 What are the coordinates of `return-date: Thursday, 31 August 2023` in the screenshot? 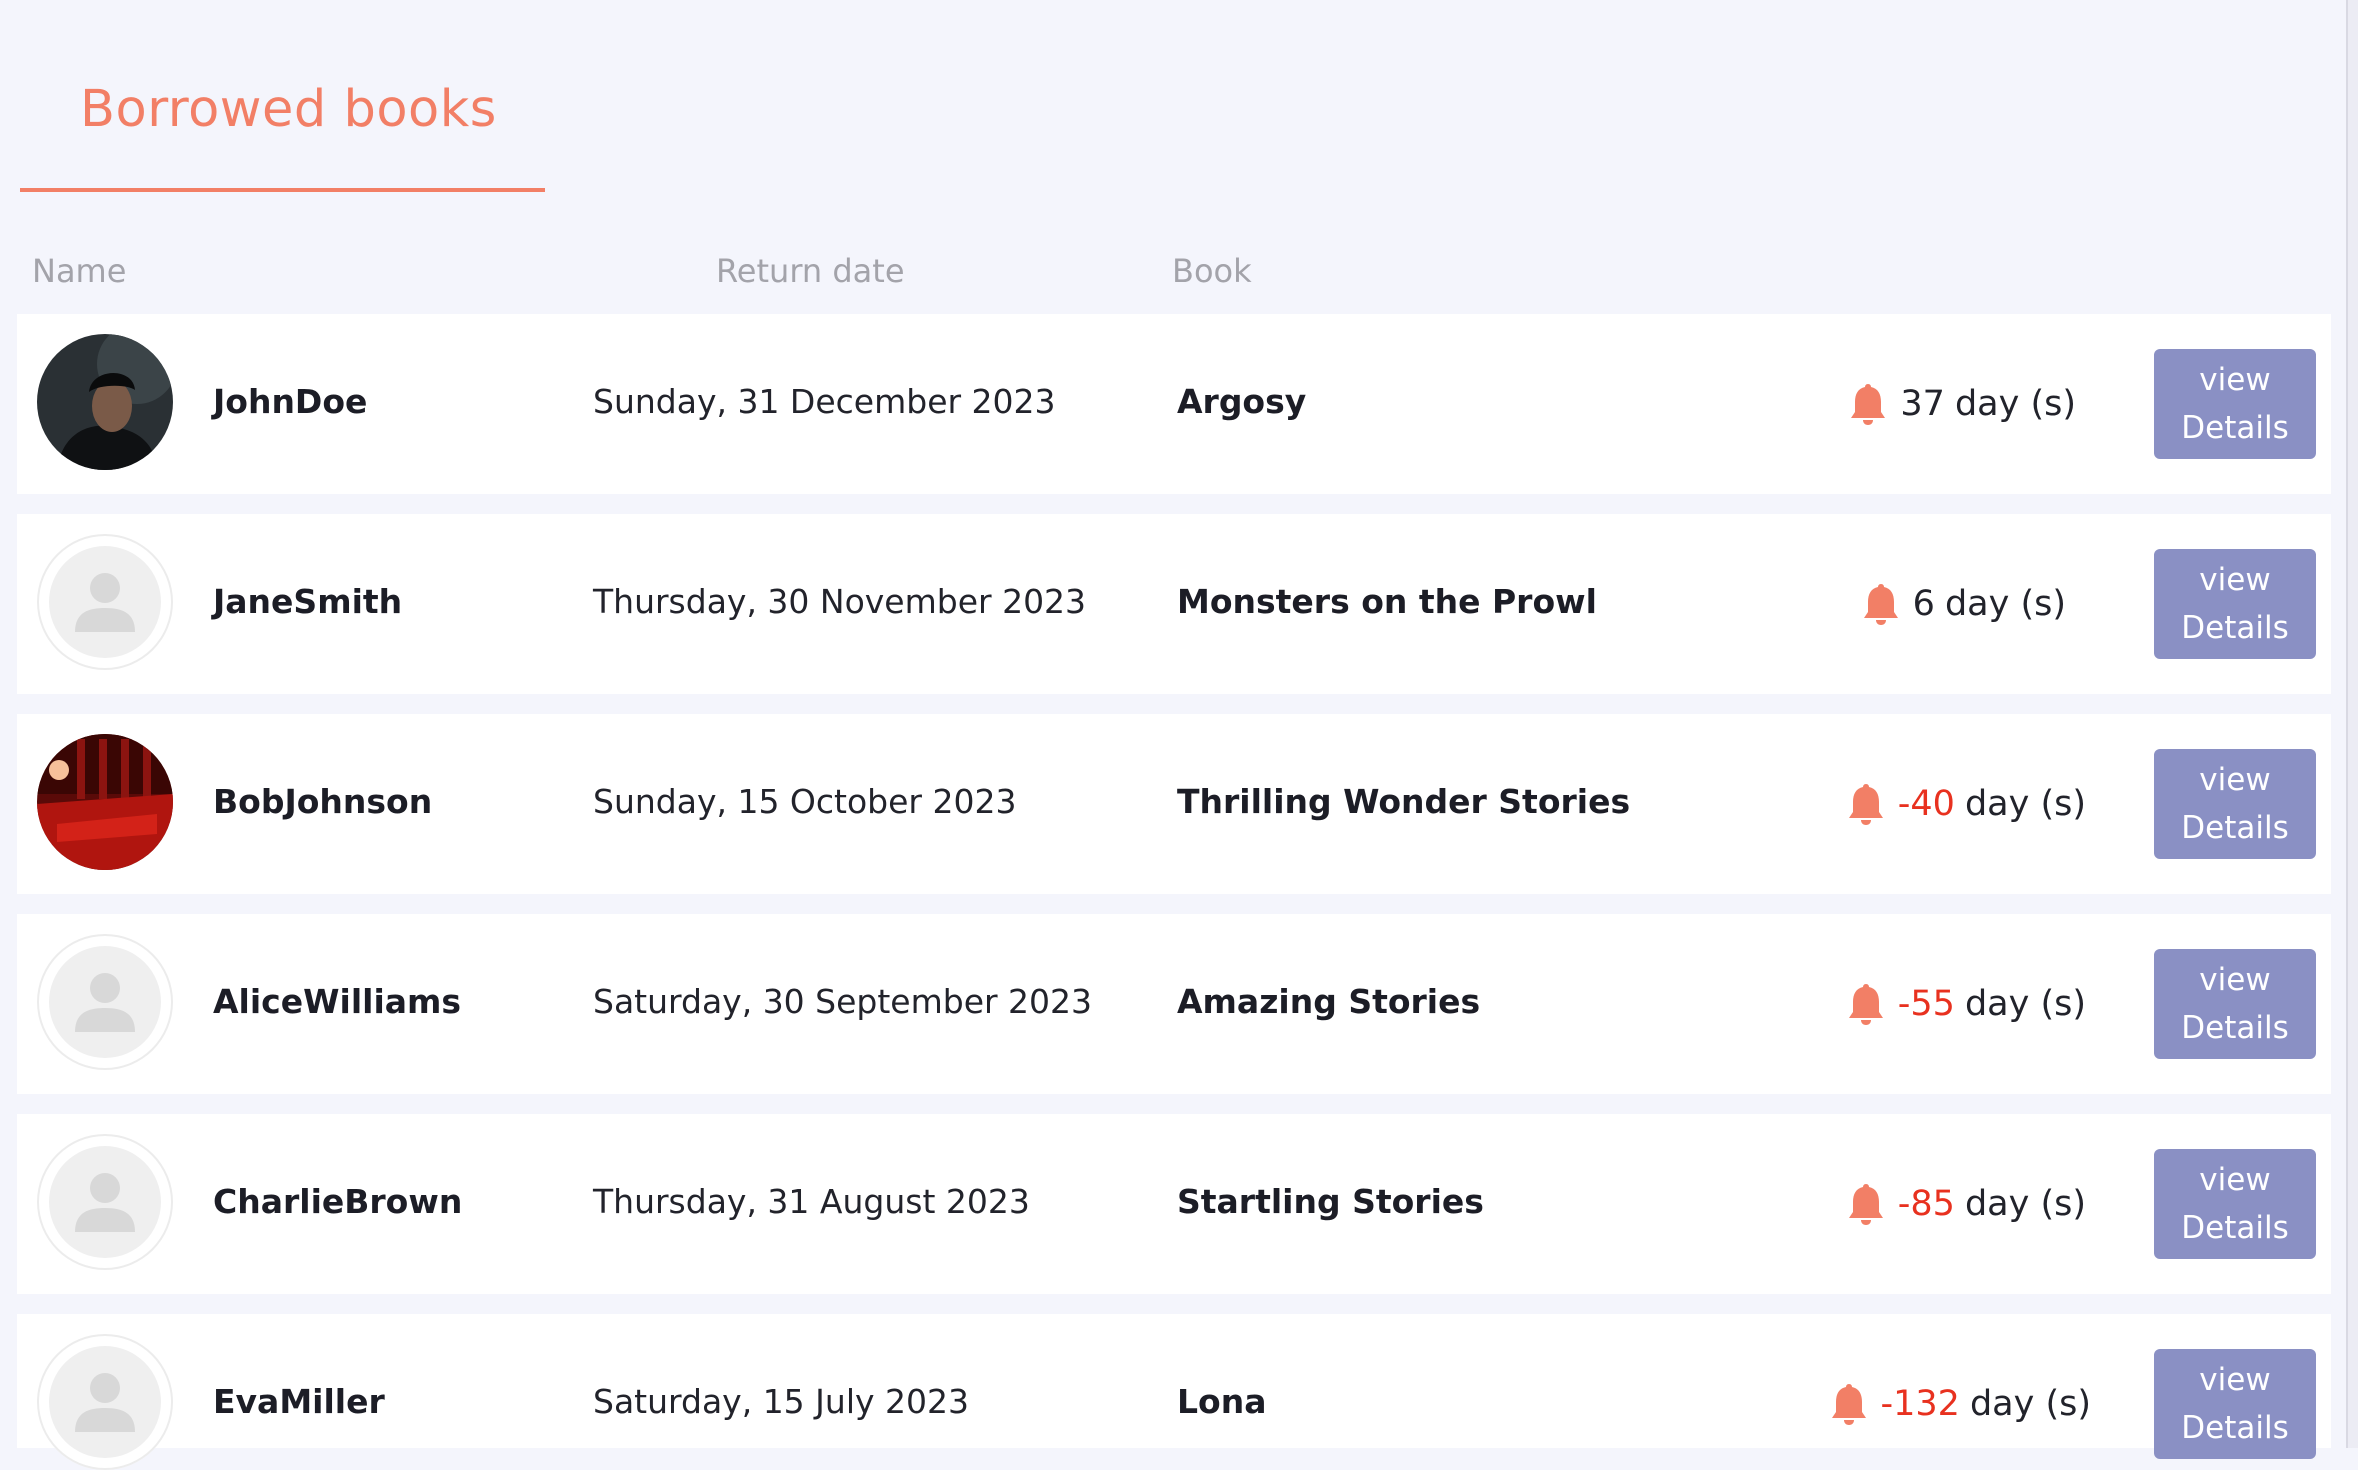 It's located at (811, 1201).